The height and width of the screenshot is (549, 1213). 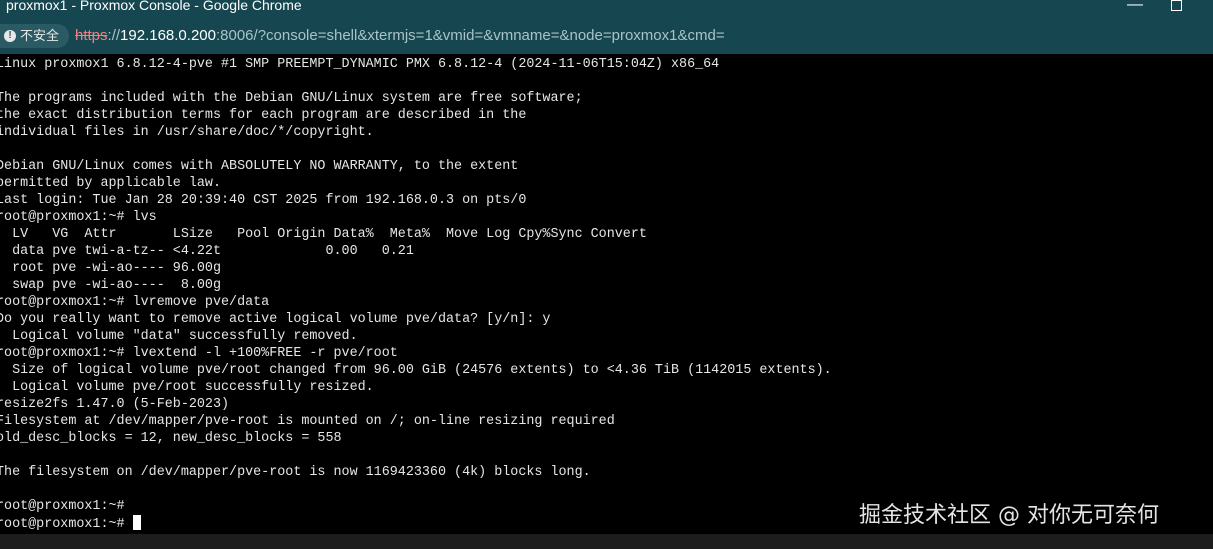 What do you see at coordinates (110, 268) in the screenshot?
I see `terminal-line: root pve -wi-ao---- 96.00g` at bounding box center [110, 268].